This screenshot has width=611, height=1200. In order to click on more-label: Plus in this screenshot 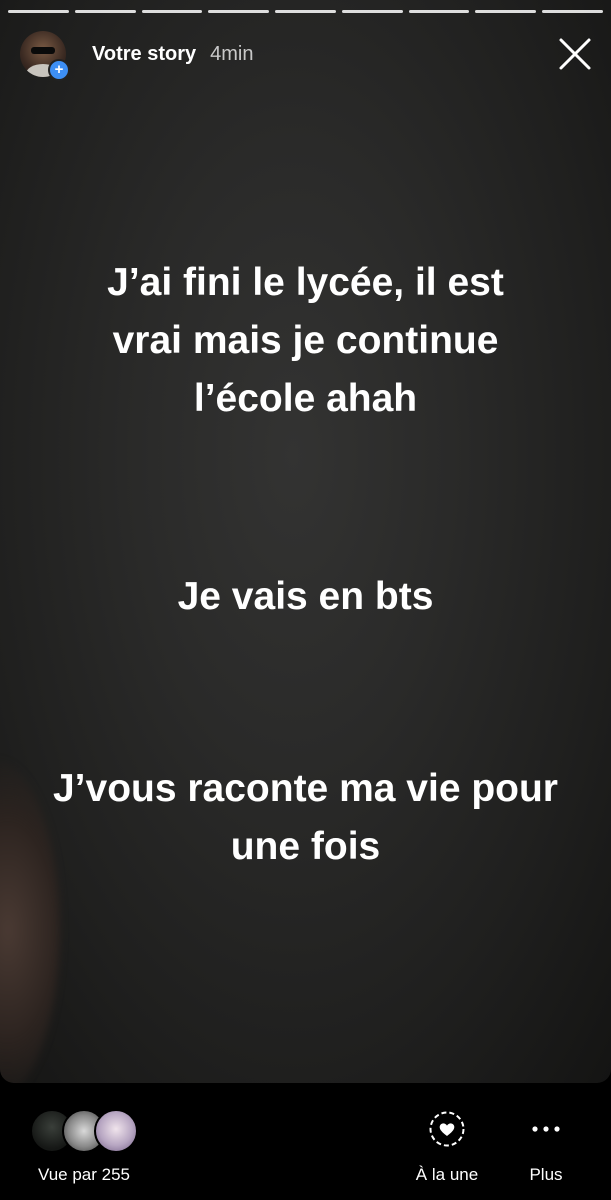, I will do `click(546, 1174)`.